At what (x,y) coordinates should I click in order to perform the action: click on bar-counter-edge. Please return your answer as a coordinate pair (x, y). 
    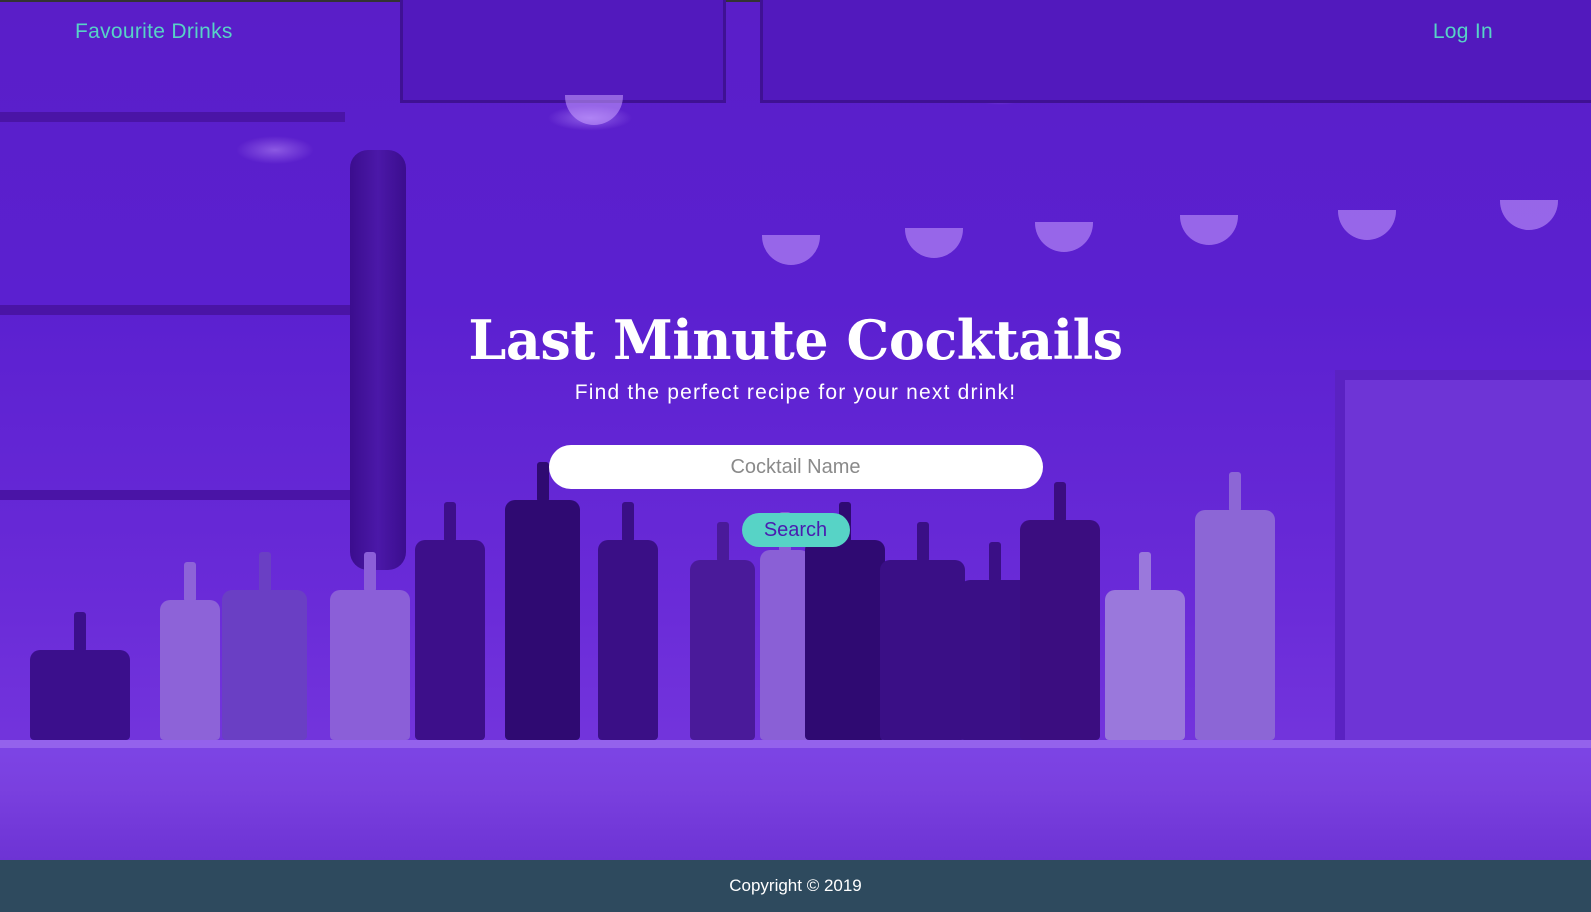
    Looking at the image, I should click on (795, 744).